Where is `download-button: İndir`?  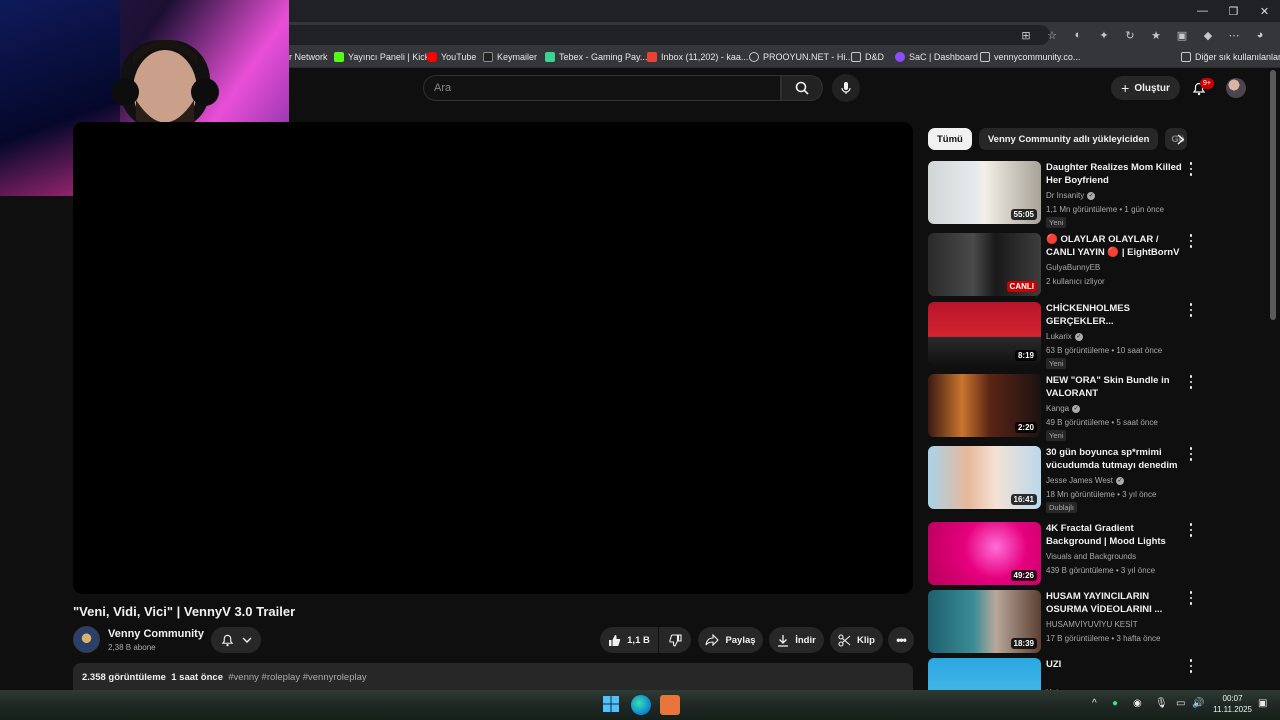
download-button: İndir is located at coordinates (796, 640).